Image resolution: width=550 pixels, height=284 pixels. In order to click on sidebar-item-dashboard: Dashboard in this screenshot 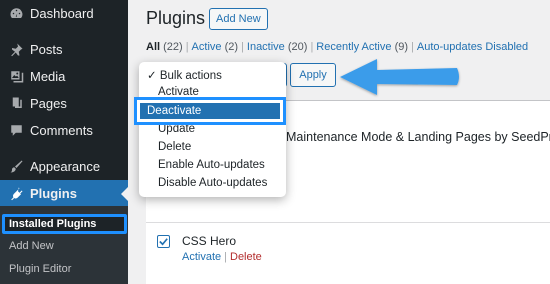, I will do `click(64, 13)`.